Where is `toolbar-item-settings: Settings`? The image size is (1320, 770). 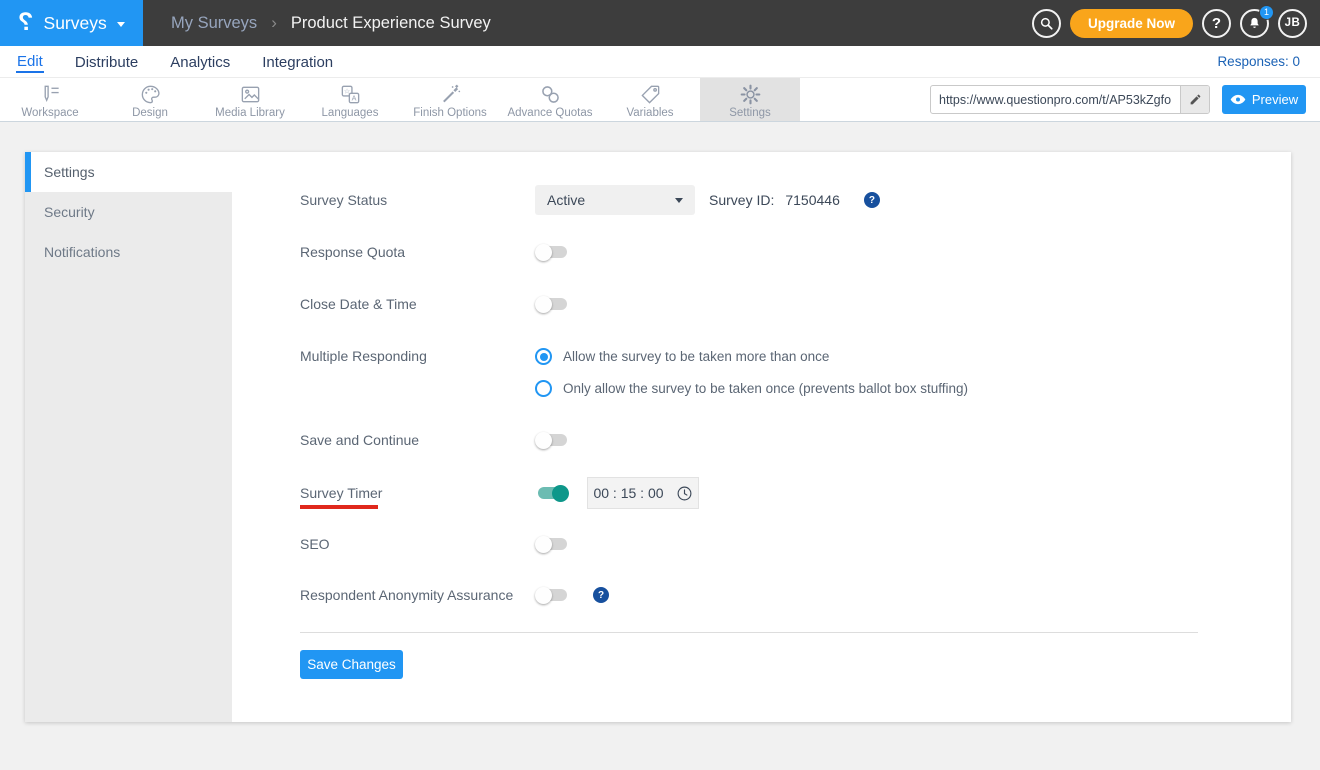 toolbar-item-settings: Settings is located at coordinates (750, 99).